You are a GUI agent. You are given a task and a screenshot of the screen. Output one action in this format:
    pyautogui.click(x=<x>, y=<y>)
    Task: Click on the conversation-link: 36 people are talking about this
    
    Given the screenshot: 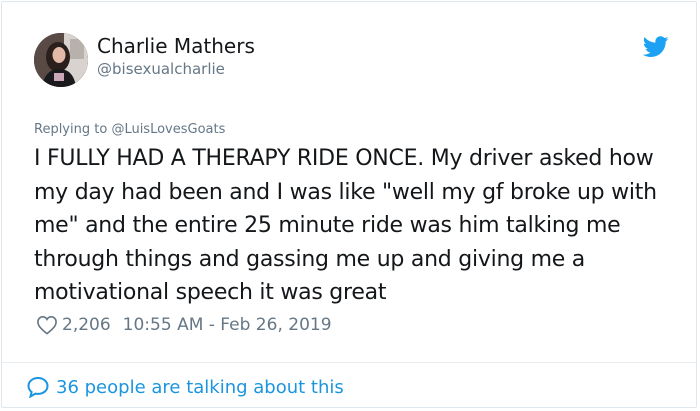 What is the action you would take?
    pyautogui.click(x=185, y=387)
    